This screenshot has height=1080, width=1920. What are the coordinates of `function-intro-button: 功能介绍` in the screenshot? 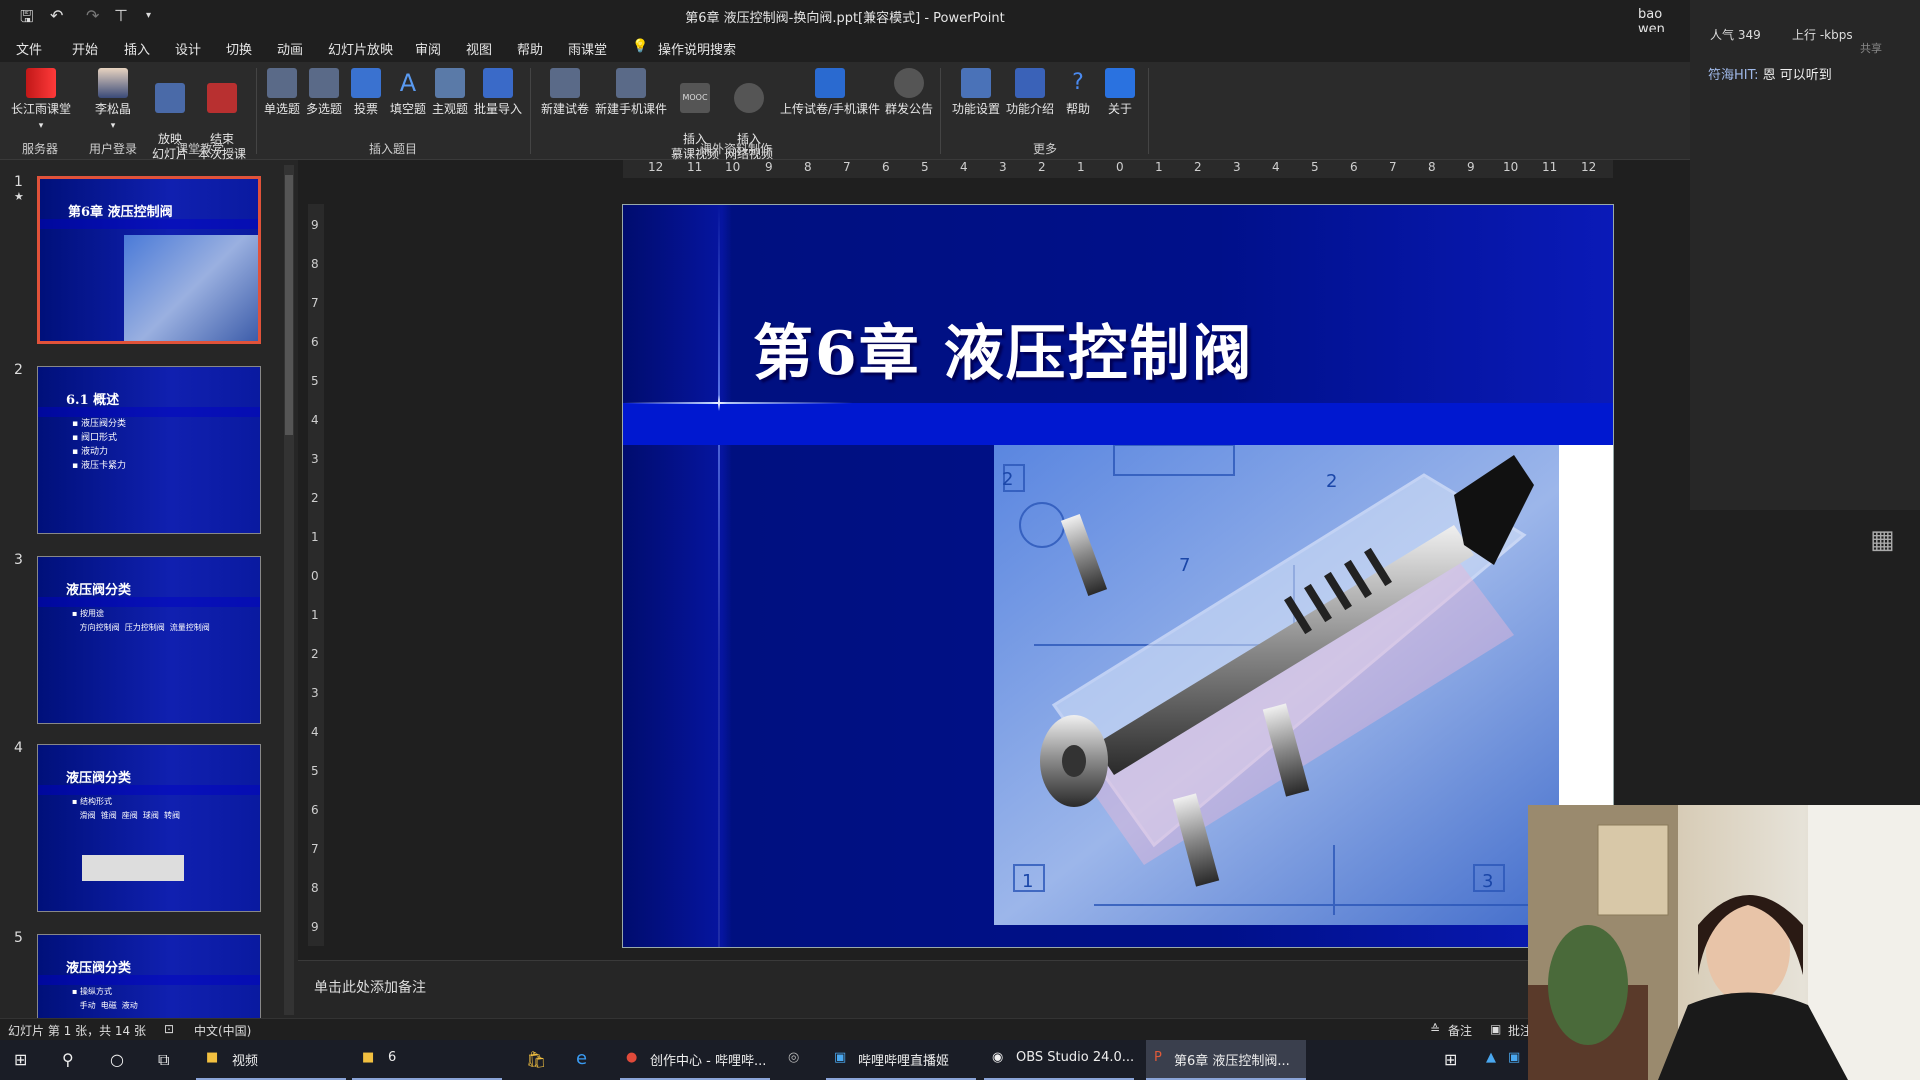 It's located at (1030, 92).